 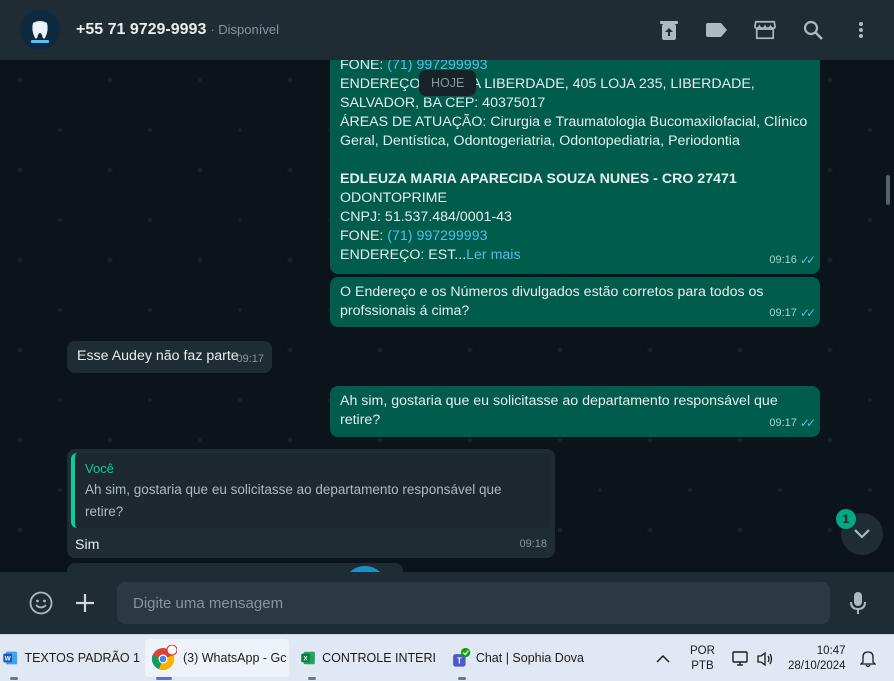 I want to click on microphone-icon, so click(x=858, y=603).